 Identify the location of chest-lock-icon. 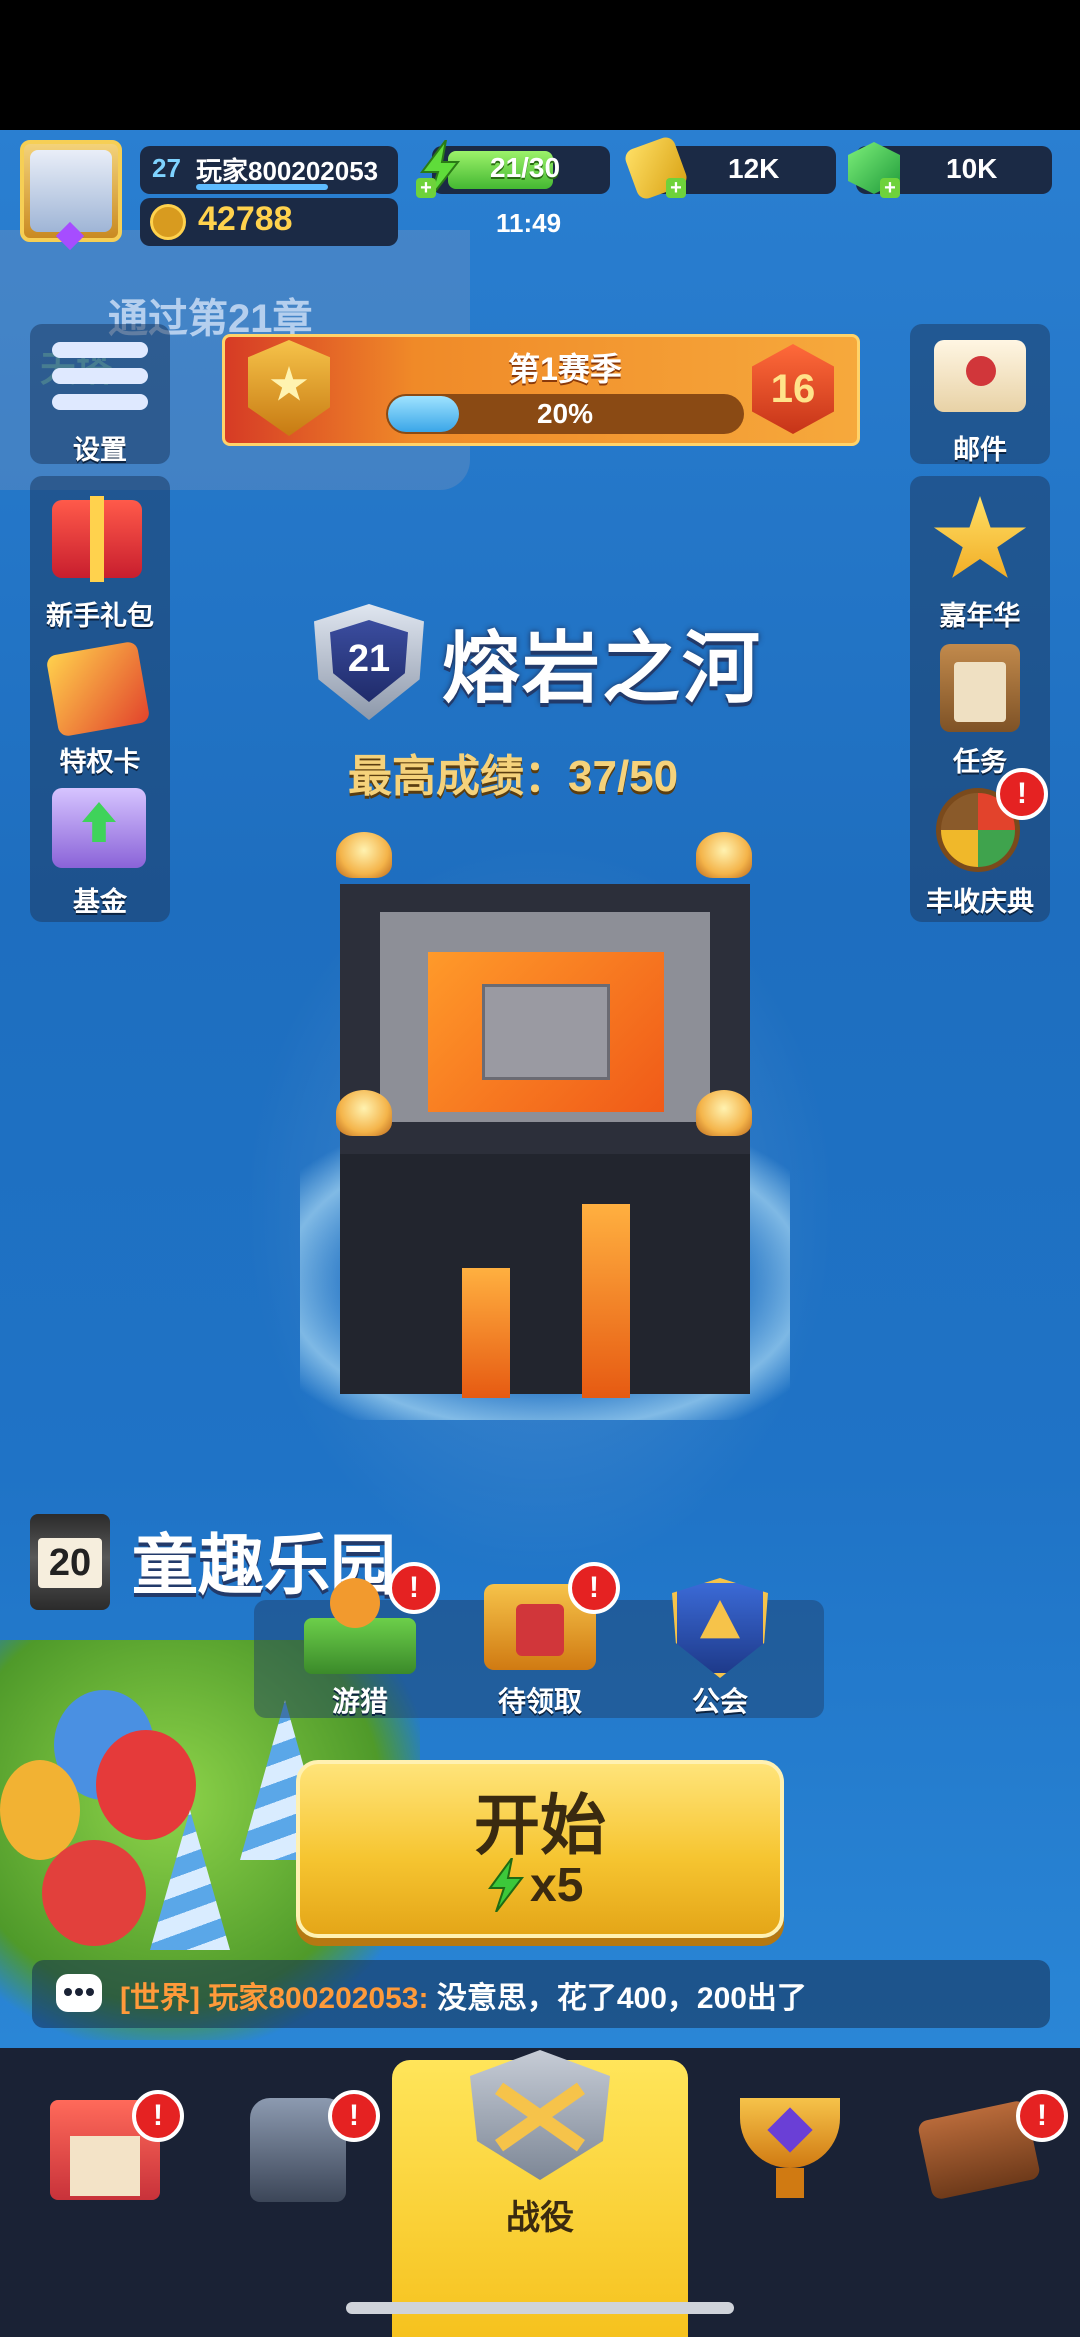
(540, 1630).